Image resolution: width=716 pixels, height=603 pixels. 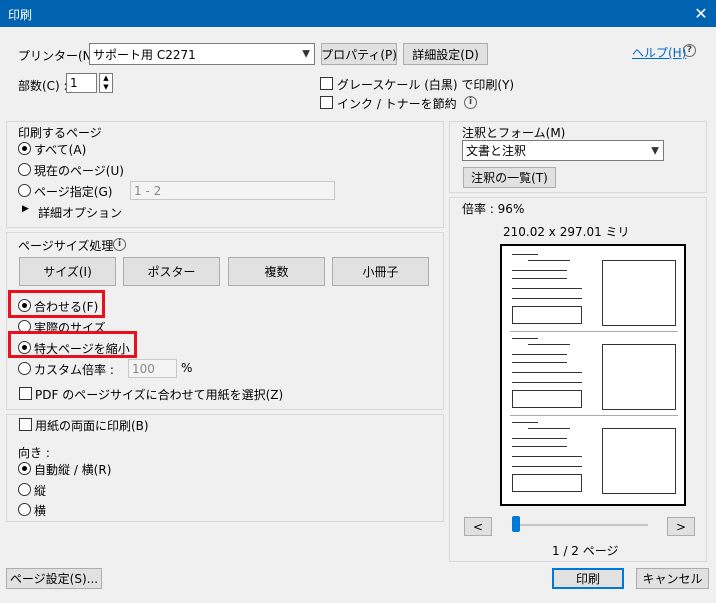 I want to click on orientation-landscape-label: 横, so click(x=40, y=511).